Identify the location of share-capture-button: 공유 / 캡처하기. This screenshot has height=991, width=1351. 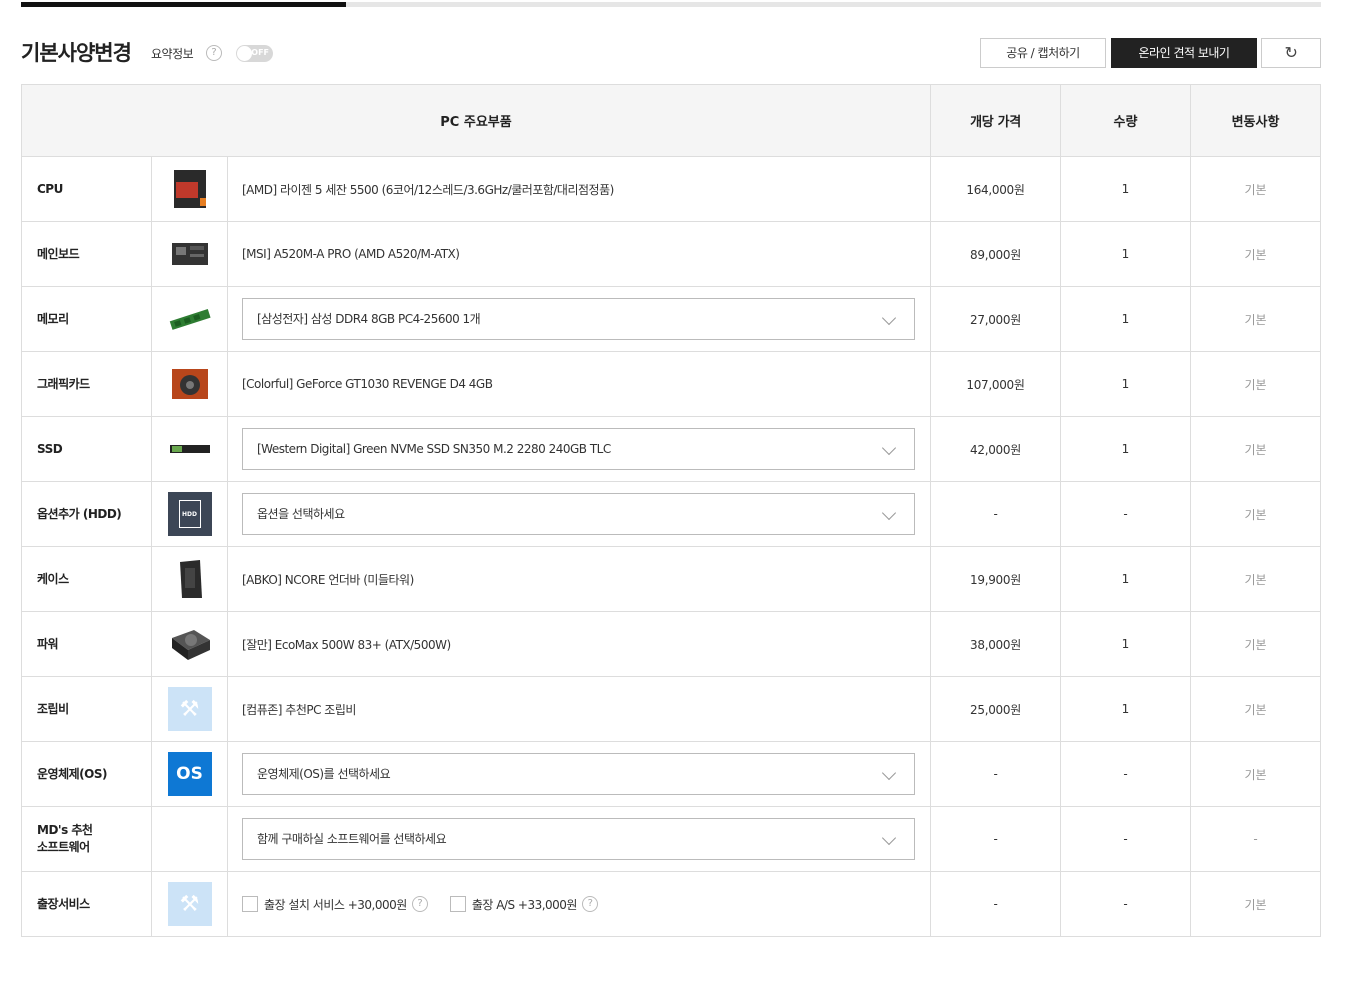
(1043, 53).